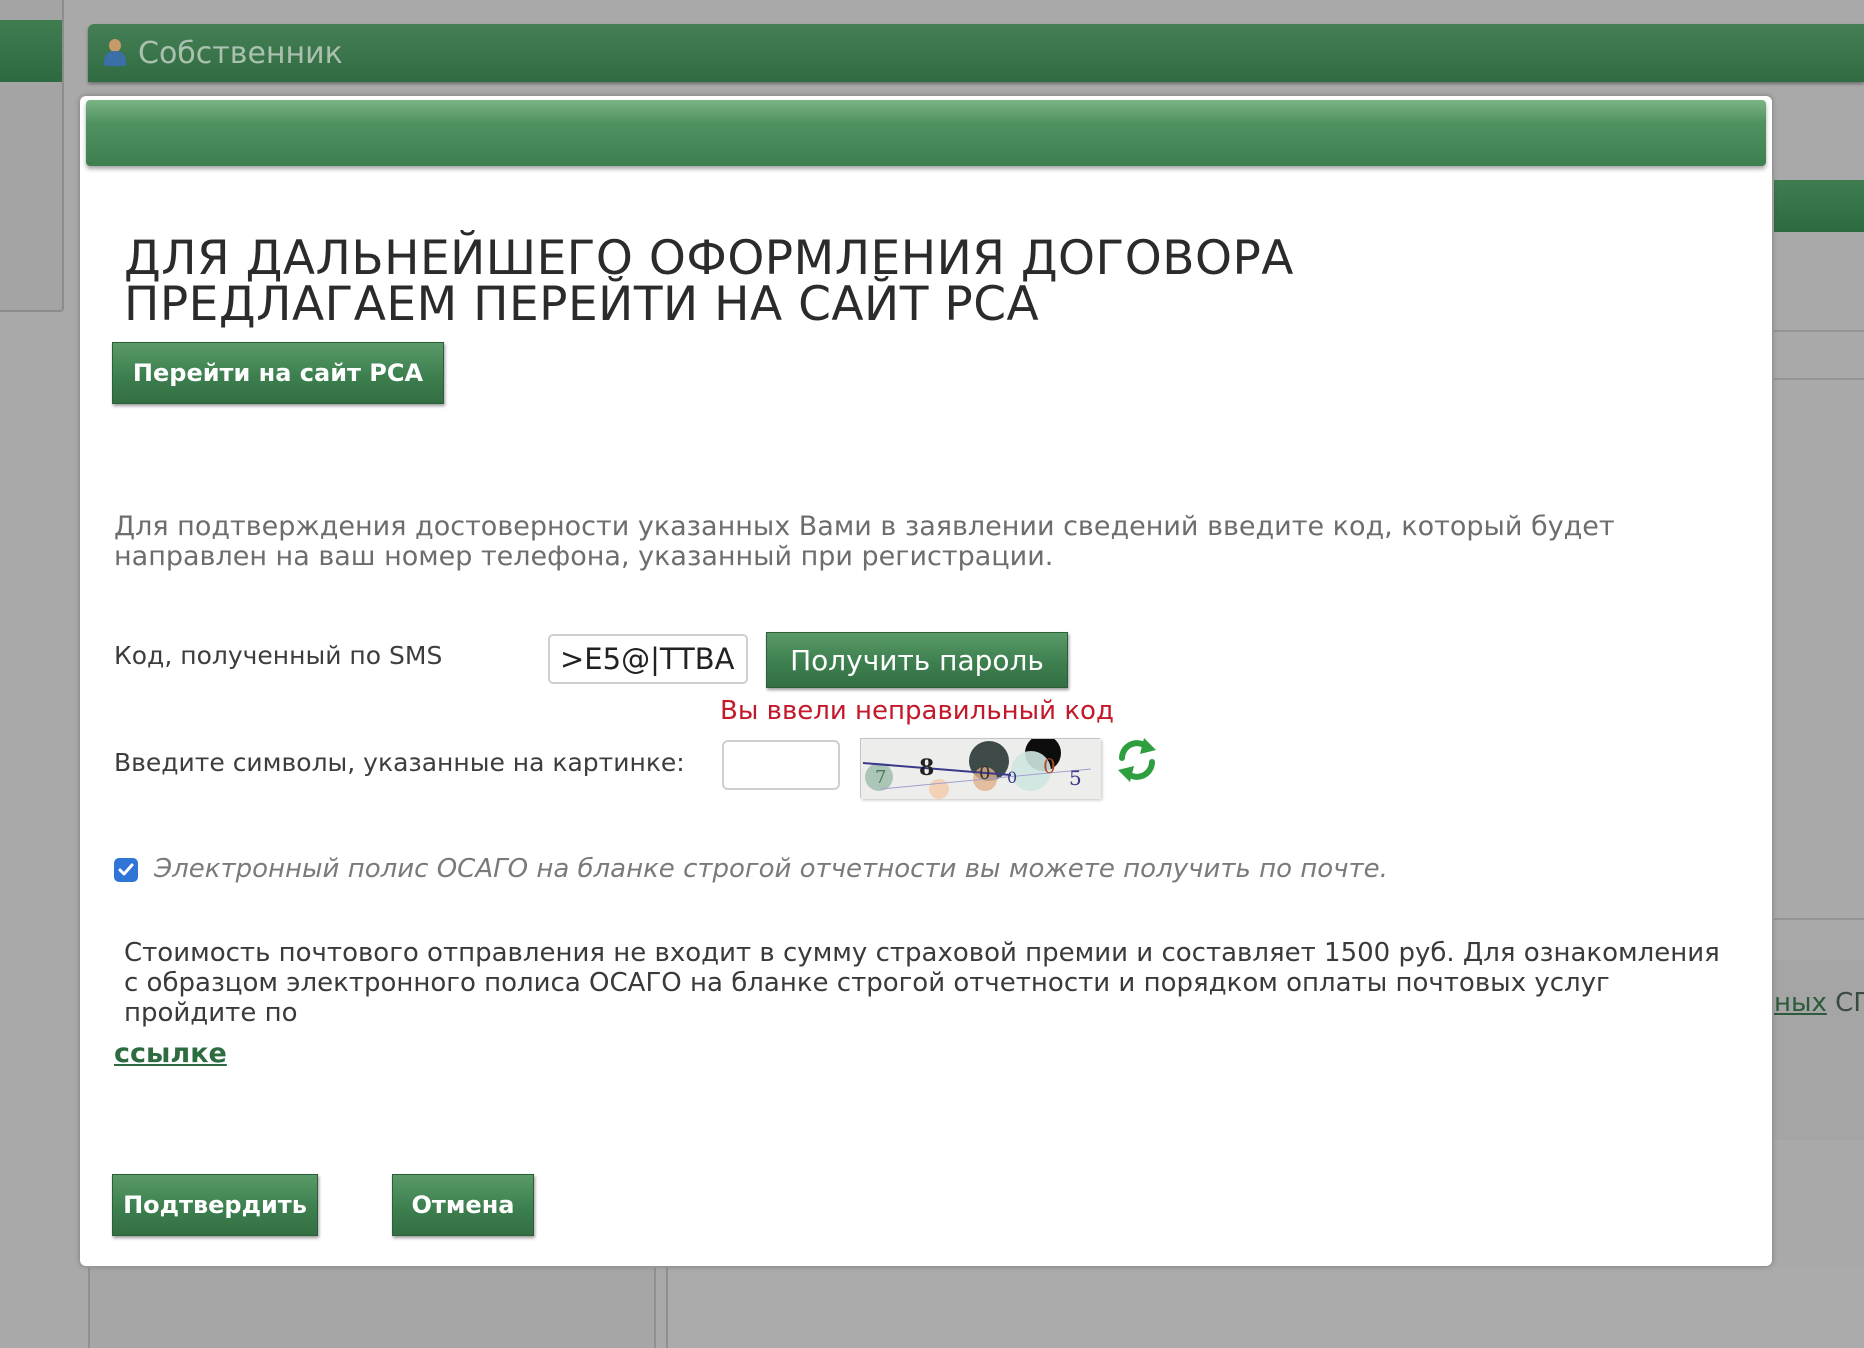 The width and height of the screenshot is (1864, 1348). Describe the element at coordinates (240, 53) in the screenshot. I see `owner-section-title: Собственник` at that location.